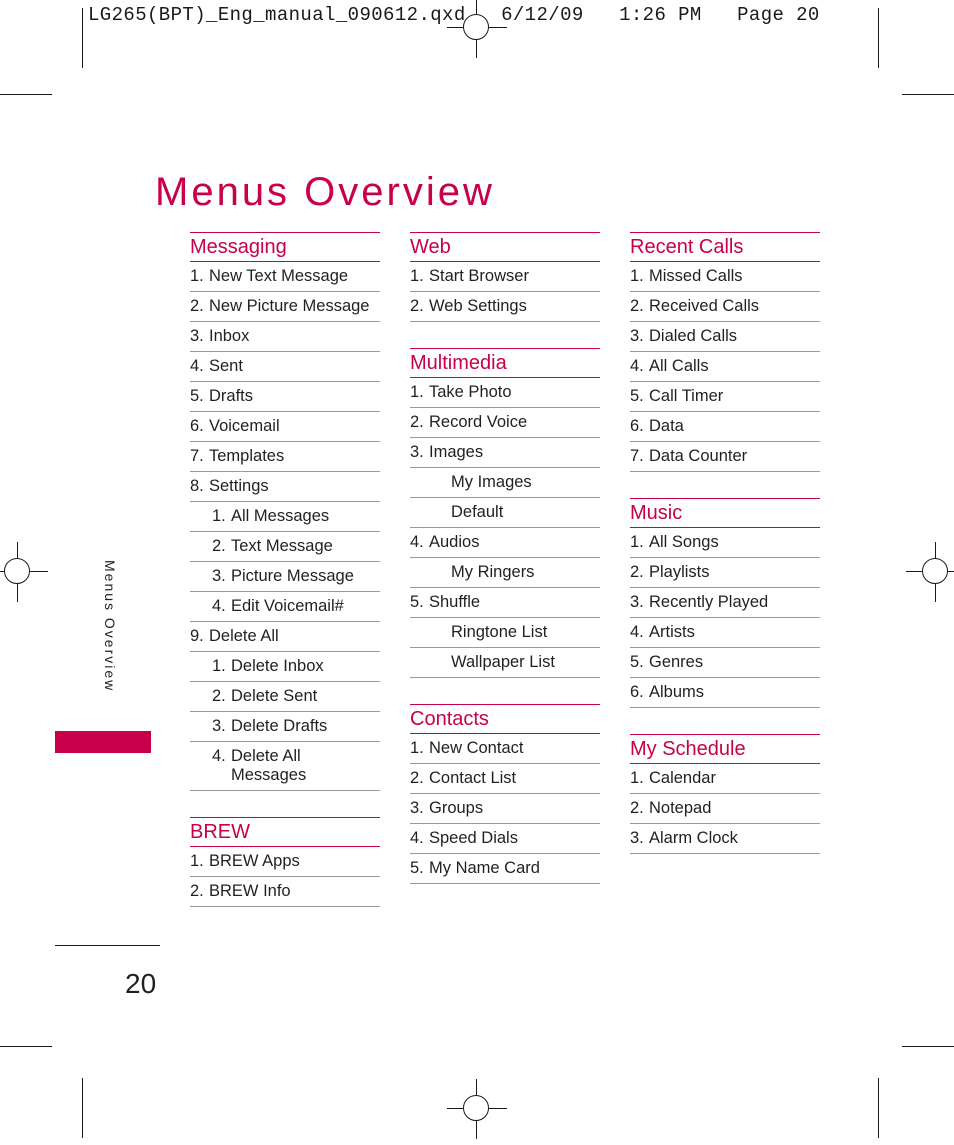  Describe the element at coordinates (279, 276) in the screenshot. I see `menu-item-label: New Text Message` at that location.